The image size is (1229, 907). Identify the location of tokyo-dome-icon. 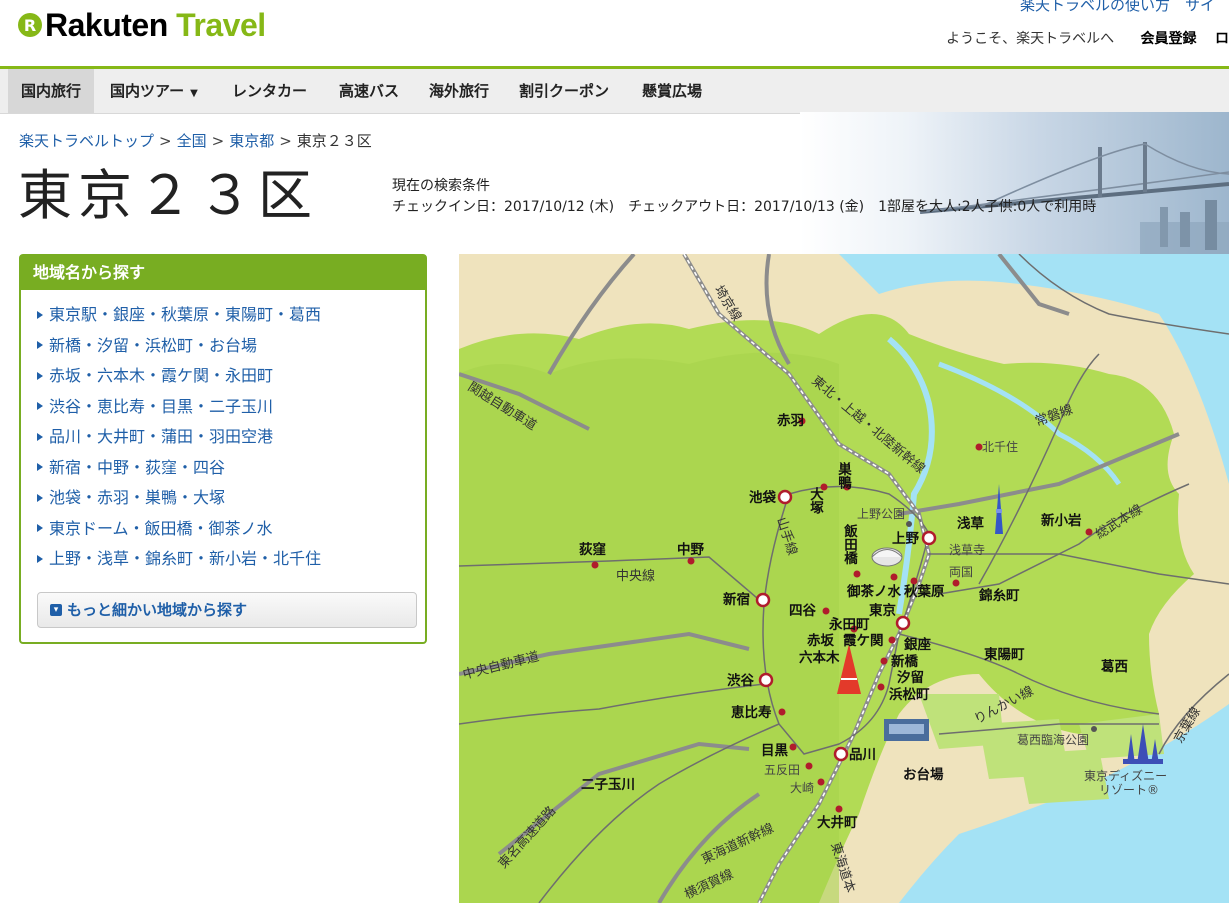
(887, 557).